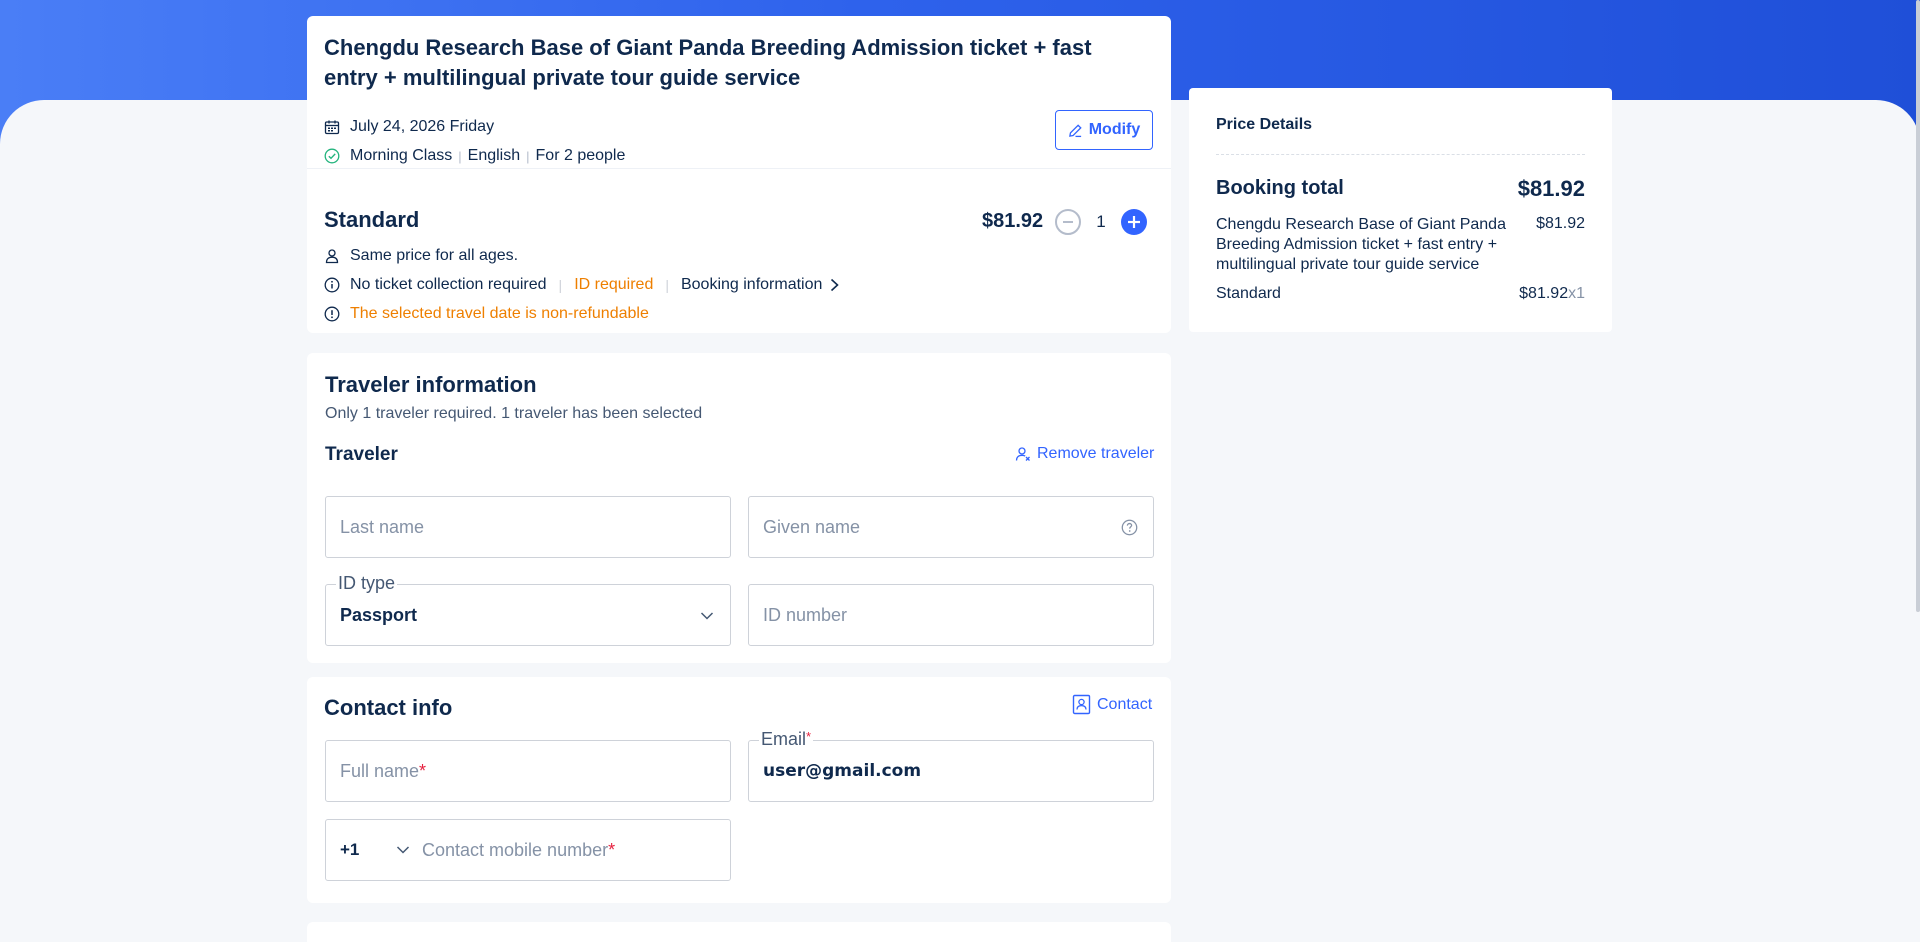  Describe the element at coordinates (580, 155) in the screenshot. I see `party-size-label: For 2 people` at that location.